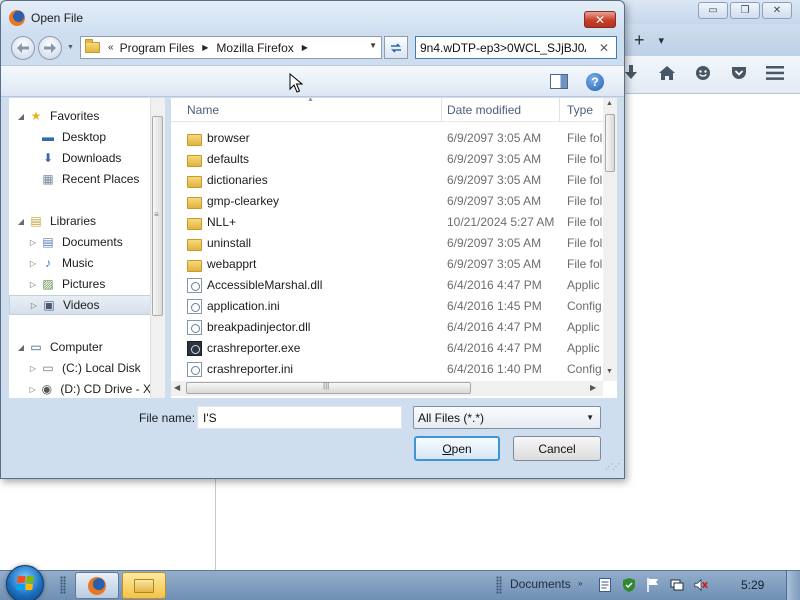  Describe the element at coordinates (70, 47) in the screenshot. I see `recent-locations-dropdown: ▼` at that location.